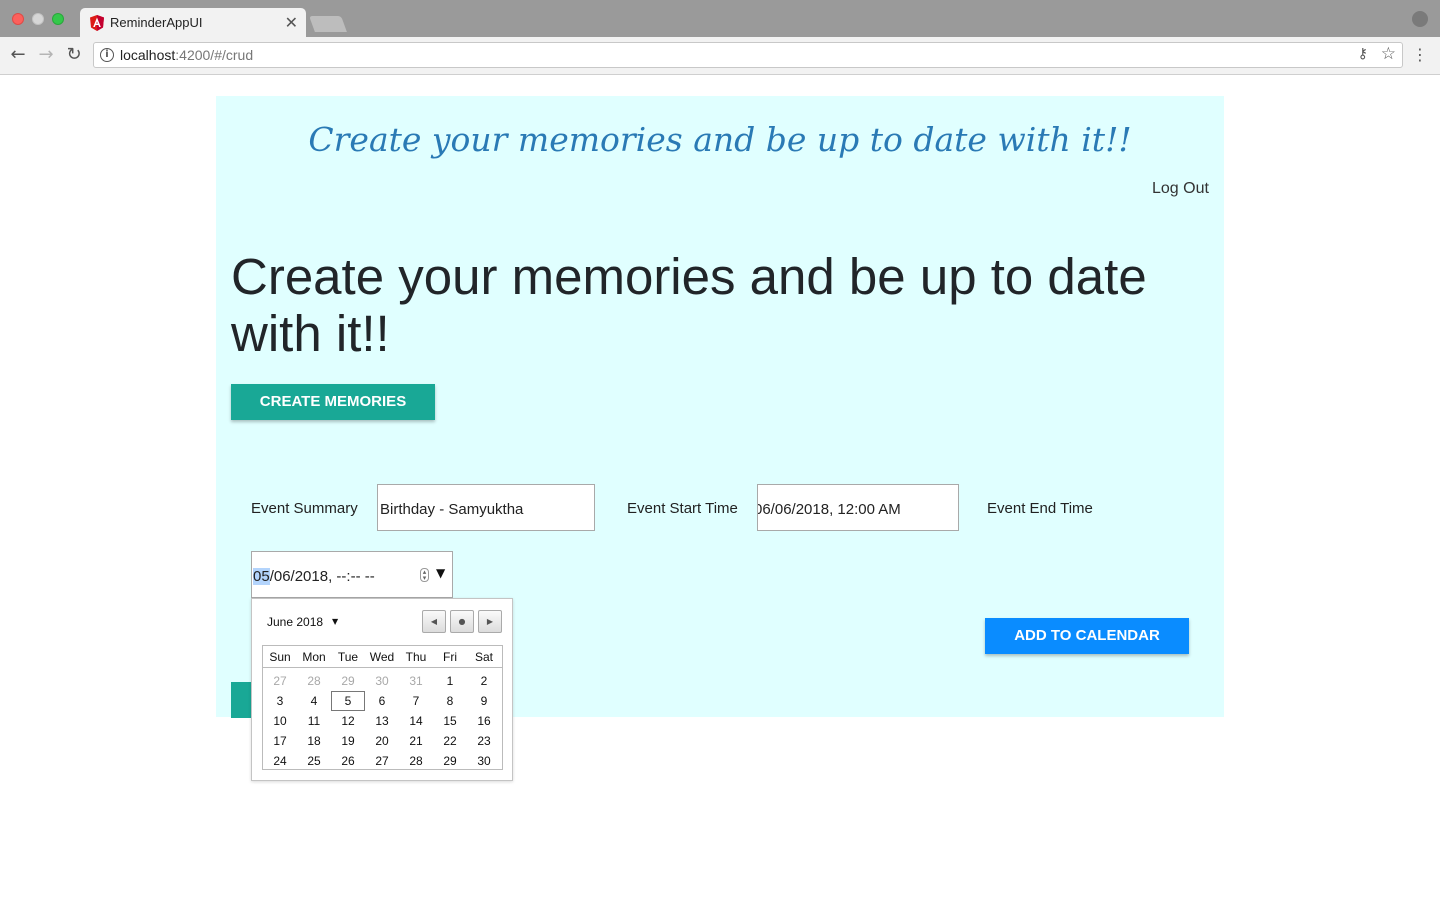 The width and height of the screenshot is (1440, 900). What do you see at coordinates (241, 700) in the screenshot?
I see `partially-hidden-button` at bounding box center [241, 700].